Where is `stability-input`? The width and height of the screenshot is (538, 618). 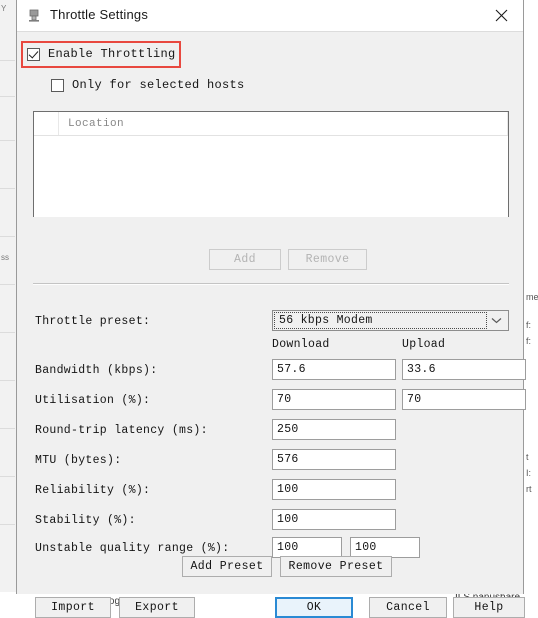
stability-input is located at coordinates (334, 519).